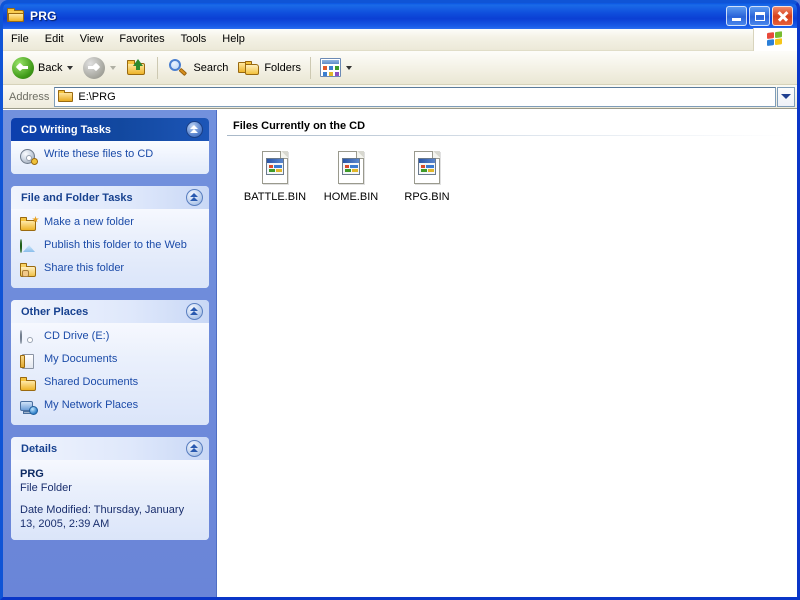 The height and width of the screenshot is (600, 800). I want to click on list-item: RPG.BIN, so click(427, 177).